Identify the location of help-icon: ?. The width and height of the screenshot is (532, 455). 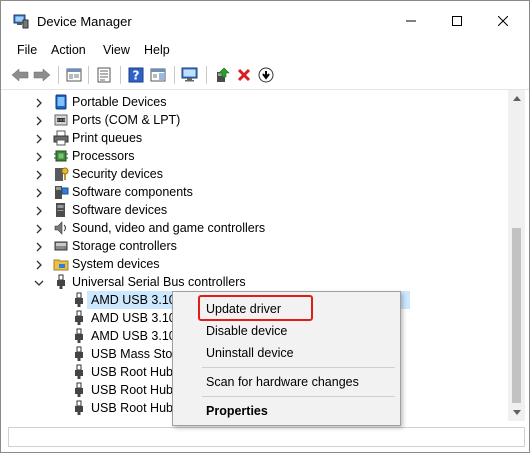
(136, 75).